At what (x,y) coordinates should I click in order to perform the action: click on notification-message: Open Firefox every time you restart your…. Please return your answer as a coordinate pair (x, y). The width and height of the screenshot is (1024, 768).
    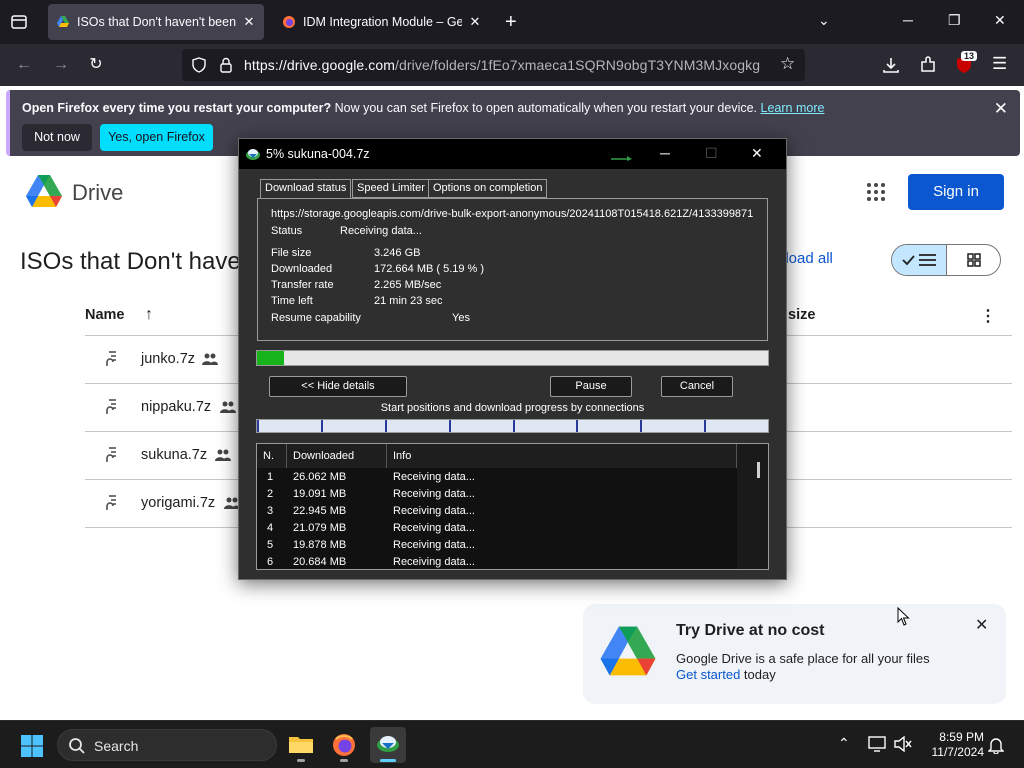
    Looking at the image, I should click on (423, 108).